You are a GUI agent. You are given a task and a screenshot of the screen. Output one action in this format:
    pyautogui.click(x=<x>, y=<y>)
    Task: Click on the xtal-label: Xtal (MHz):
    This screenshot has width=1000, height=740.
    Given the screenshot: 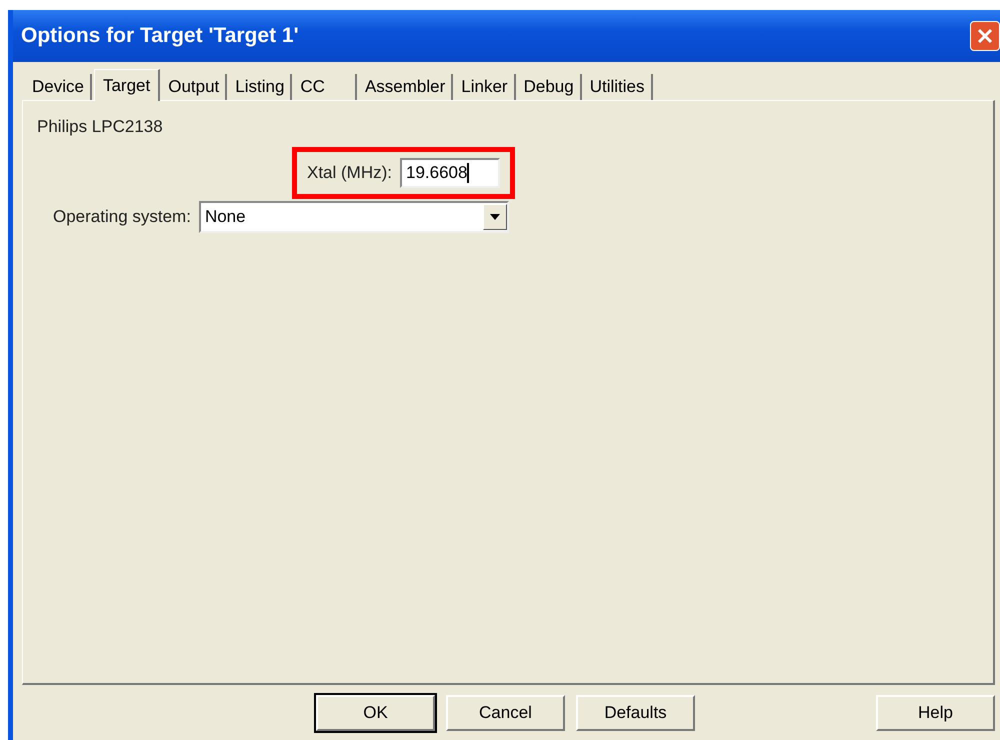 What is the action you would take?
    pyautogui.click(x=349, y=173)
    